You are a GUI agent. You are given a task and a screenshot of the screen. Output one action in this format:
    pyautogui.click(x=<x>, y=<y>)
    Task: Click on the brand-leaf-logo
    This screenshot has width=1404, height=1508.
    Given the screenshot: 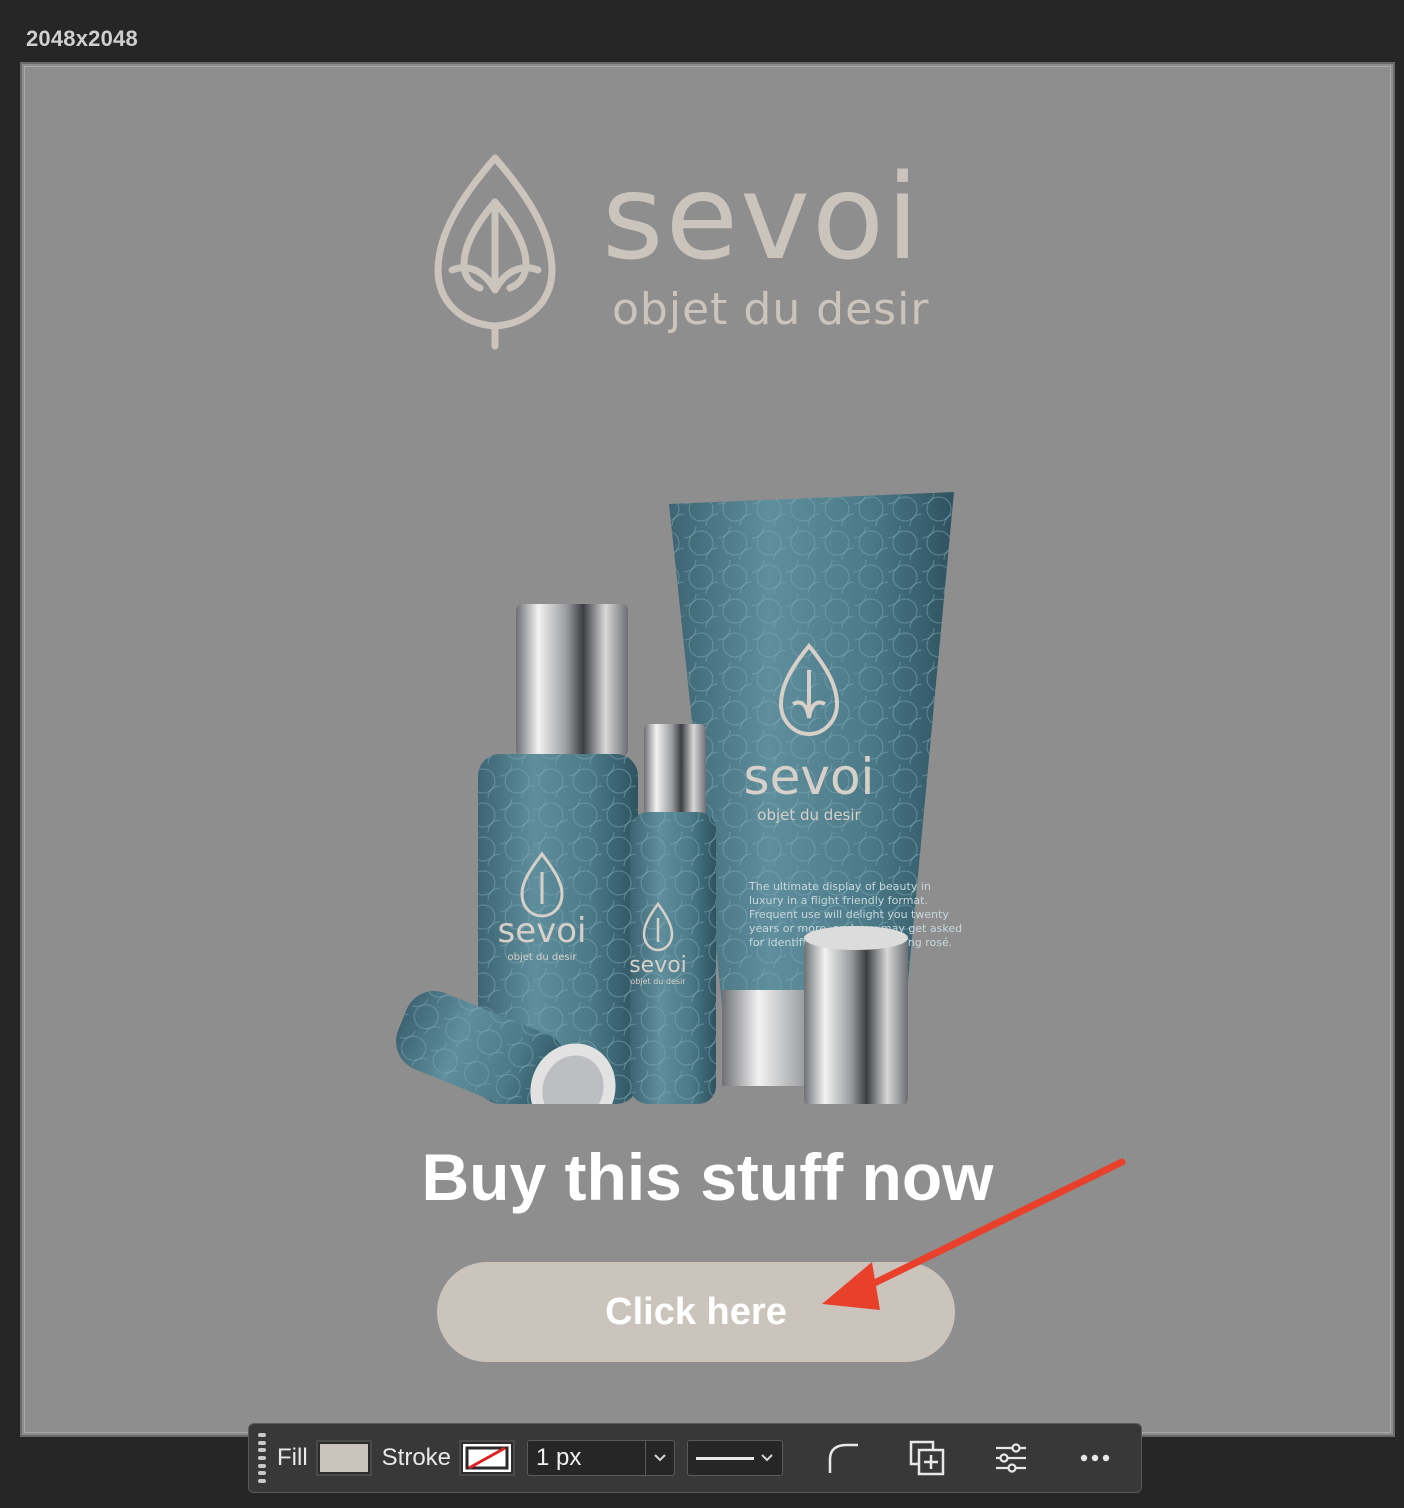 What is the action you would take?
    pyautogui.click(x=495, y=252)
    